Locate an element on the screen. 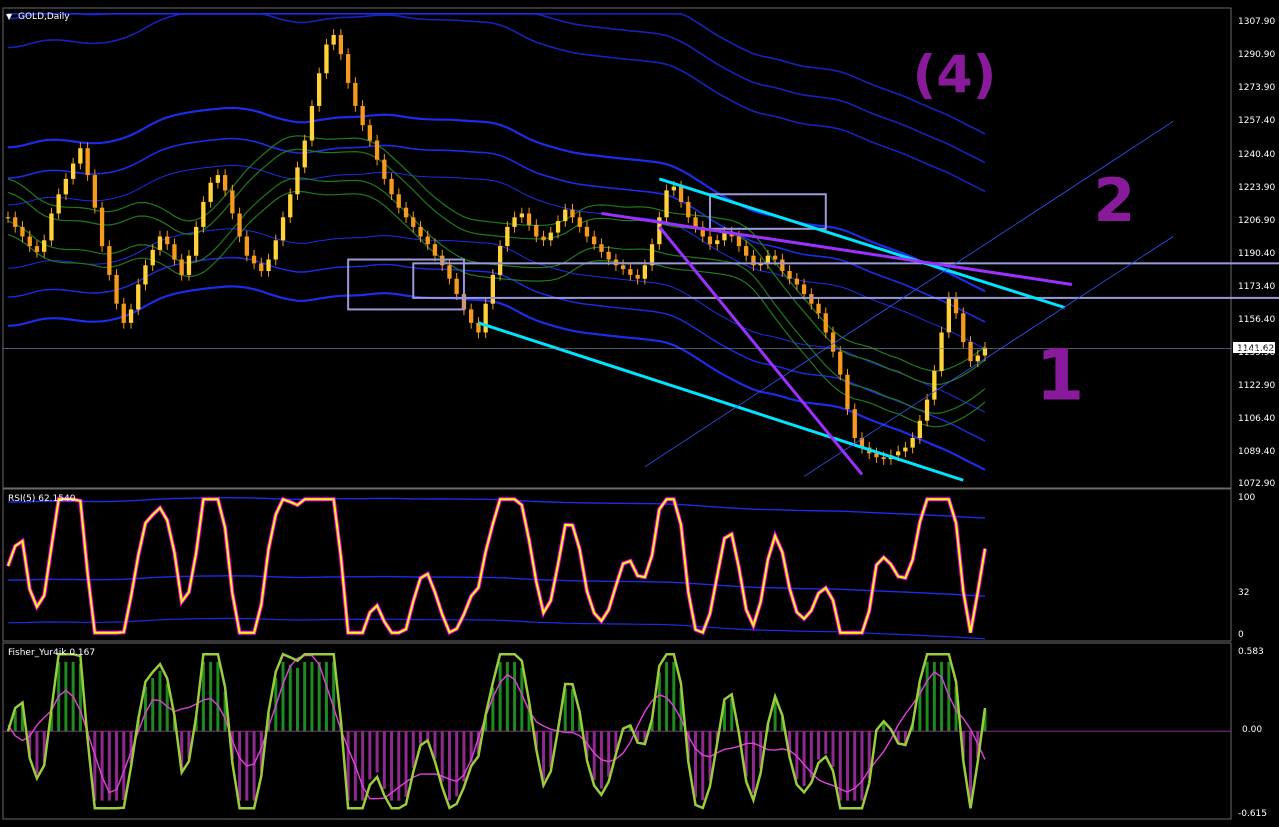 The width and height of the screenshot is (1279, 827). y-tick: 1240.40 is located at coordinates (1256, 155).